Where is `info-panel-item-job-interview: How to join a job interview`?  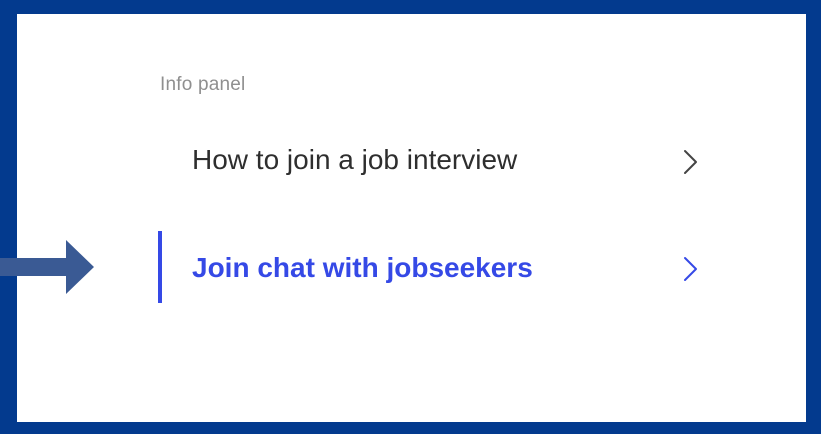
info-panel-item-job-interview: How to join a job interview is located at coordinates (438, 162).